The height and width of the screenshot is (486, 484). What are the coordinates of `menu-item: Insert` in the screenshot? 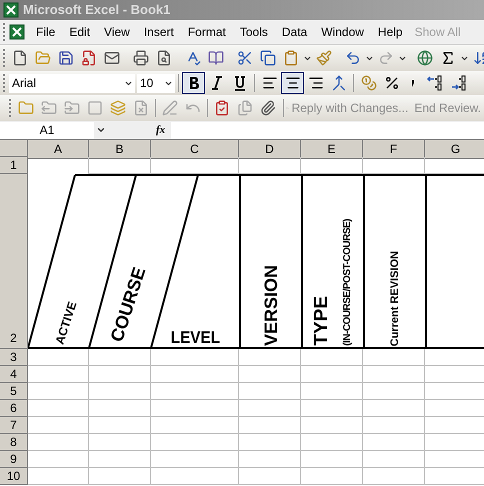 It's located at (158, 32).